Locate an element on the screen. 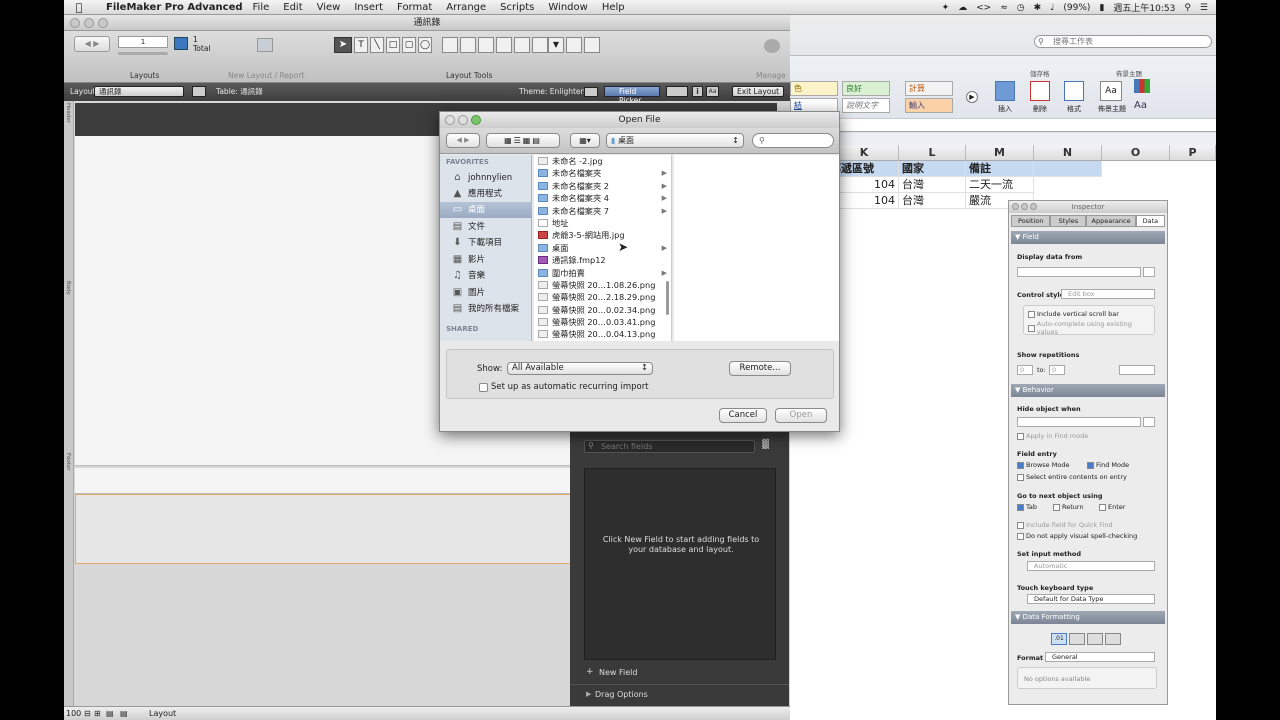  cancel-button: Cancel is located at coordinates (743, 415).